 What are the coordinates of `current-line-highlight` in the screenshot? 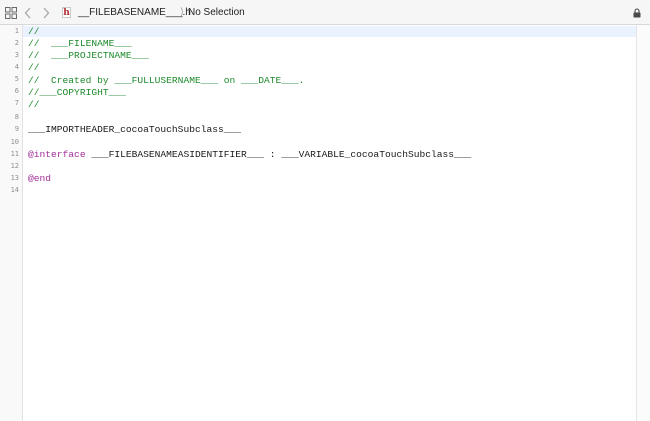 It's located at (329, 31).